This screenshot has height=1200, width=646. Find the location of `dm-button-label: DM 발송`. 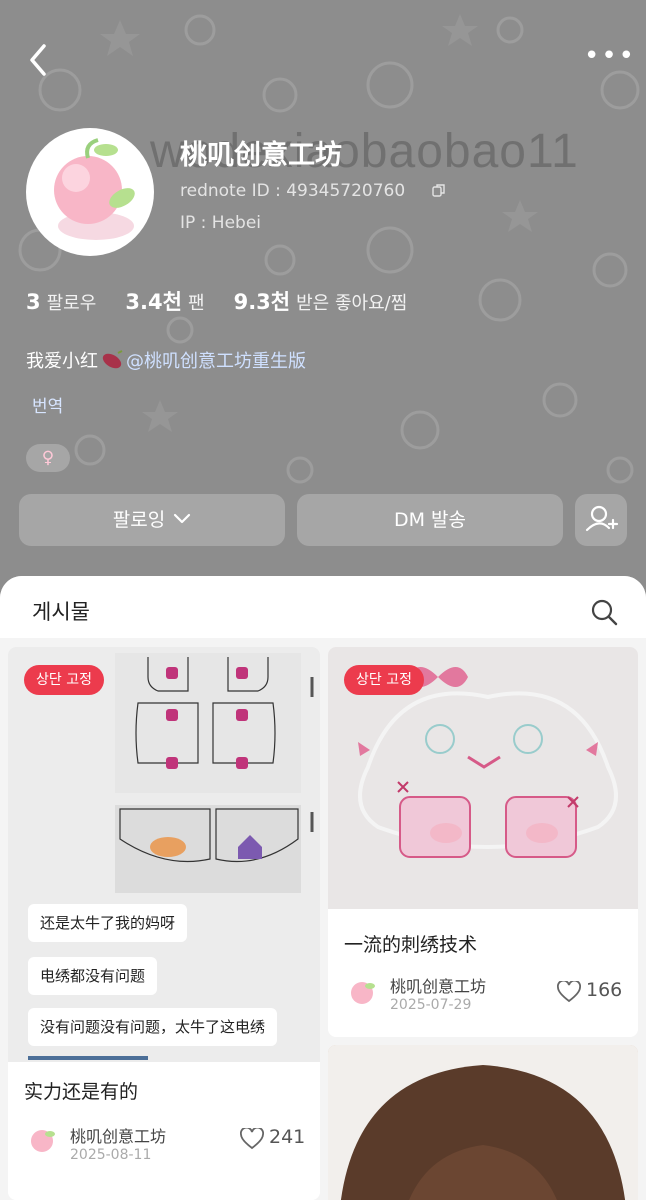

dm-button-label: DM 발송 is located at coordinates (430, 520).